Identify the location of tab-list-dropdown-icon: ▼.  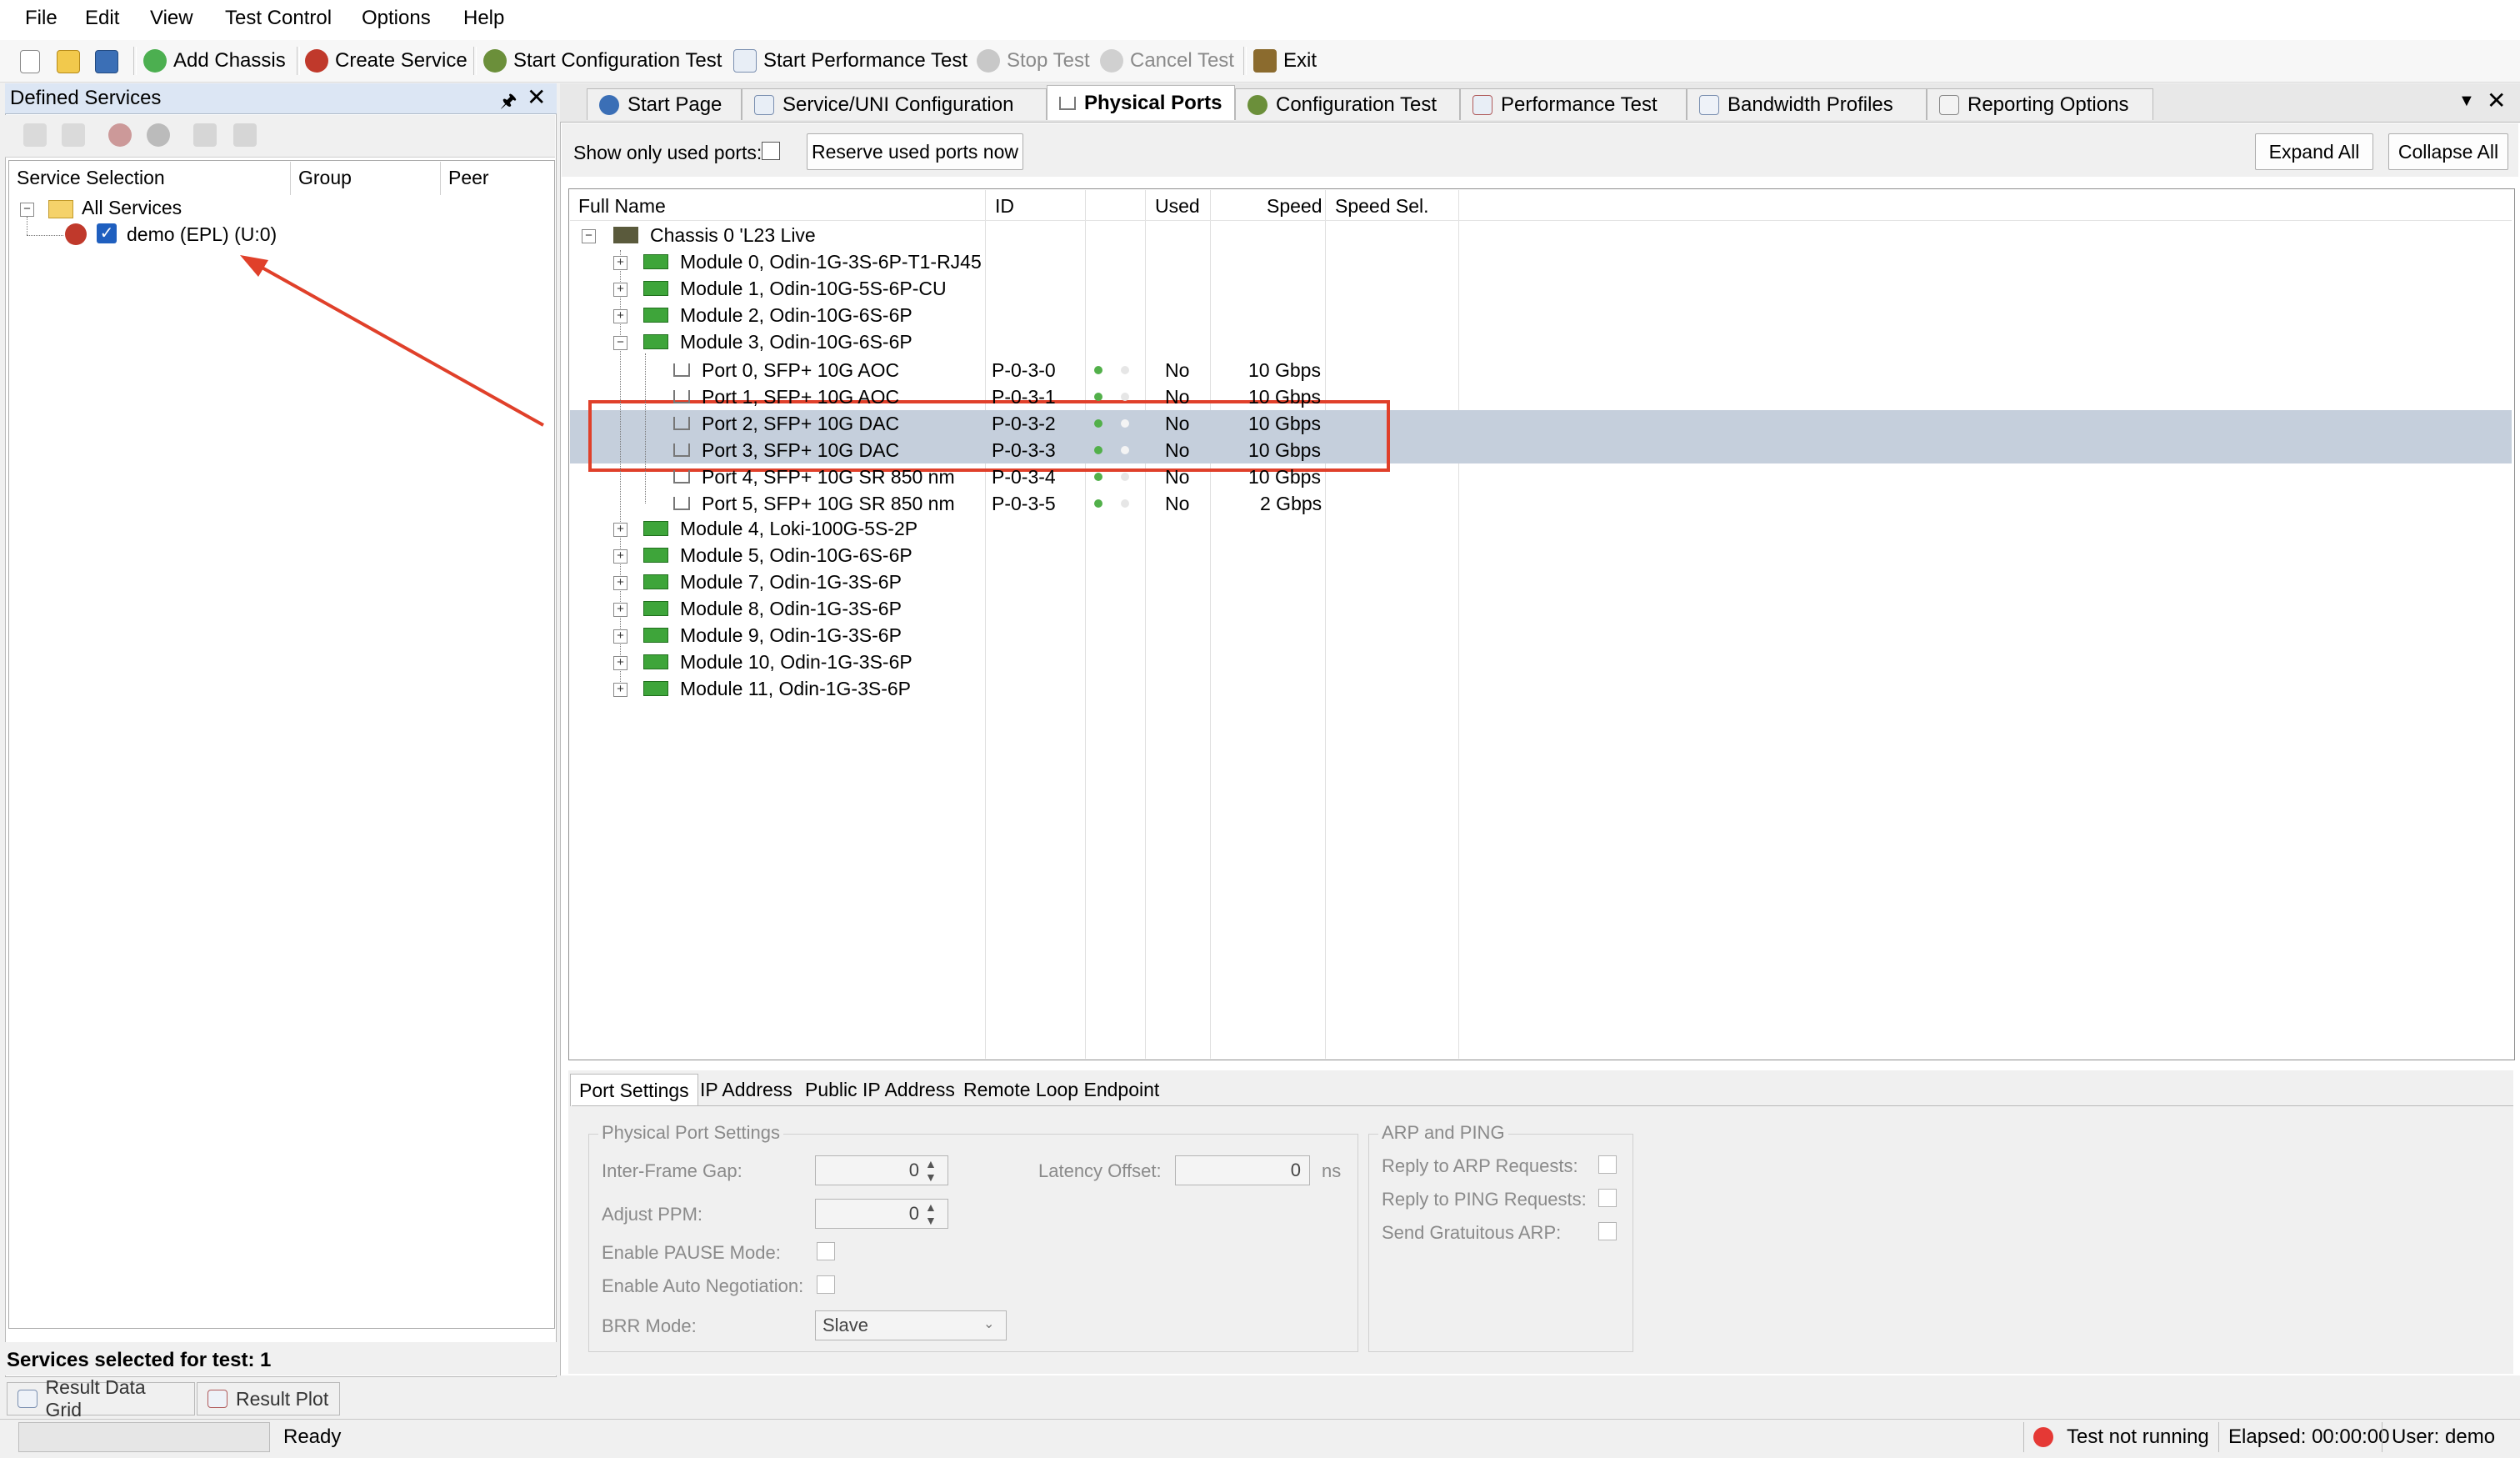
(2466, 101).